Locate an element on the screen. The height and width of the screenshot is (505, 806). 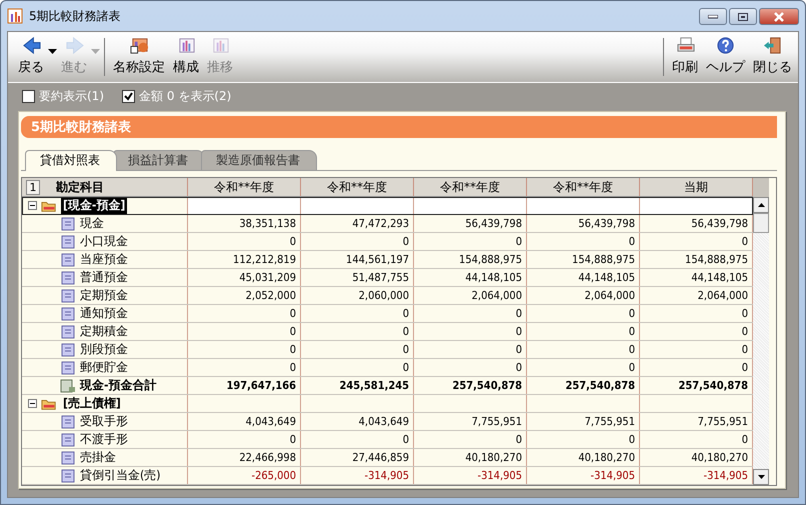
maximize-icon is located at coordinates (743, 16).